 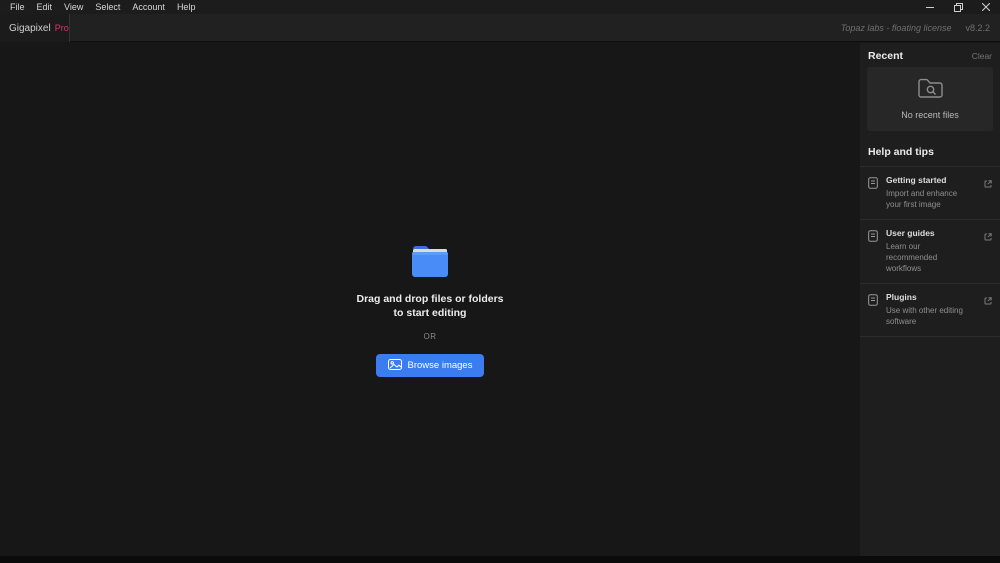 I want to click on license-info: Topaz labs - floating license v8.2.2, so click(x=915, y=28).